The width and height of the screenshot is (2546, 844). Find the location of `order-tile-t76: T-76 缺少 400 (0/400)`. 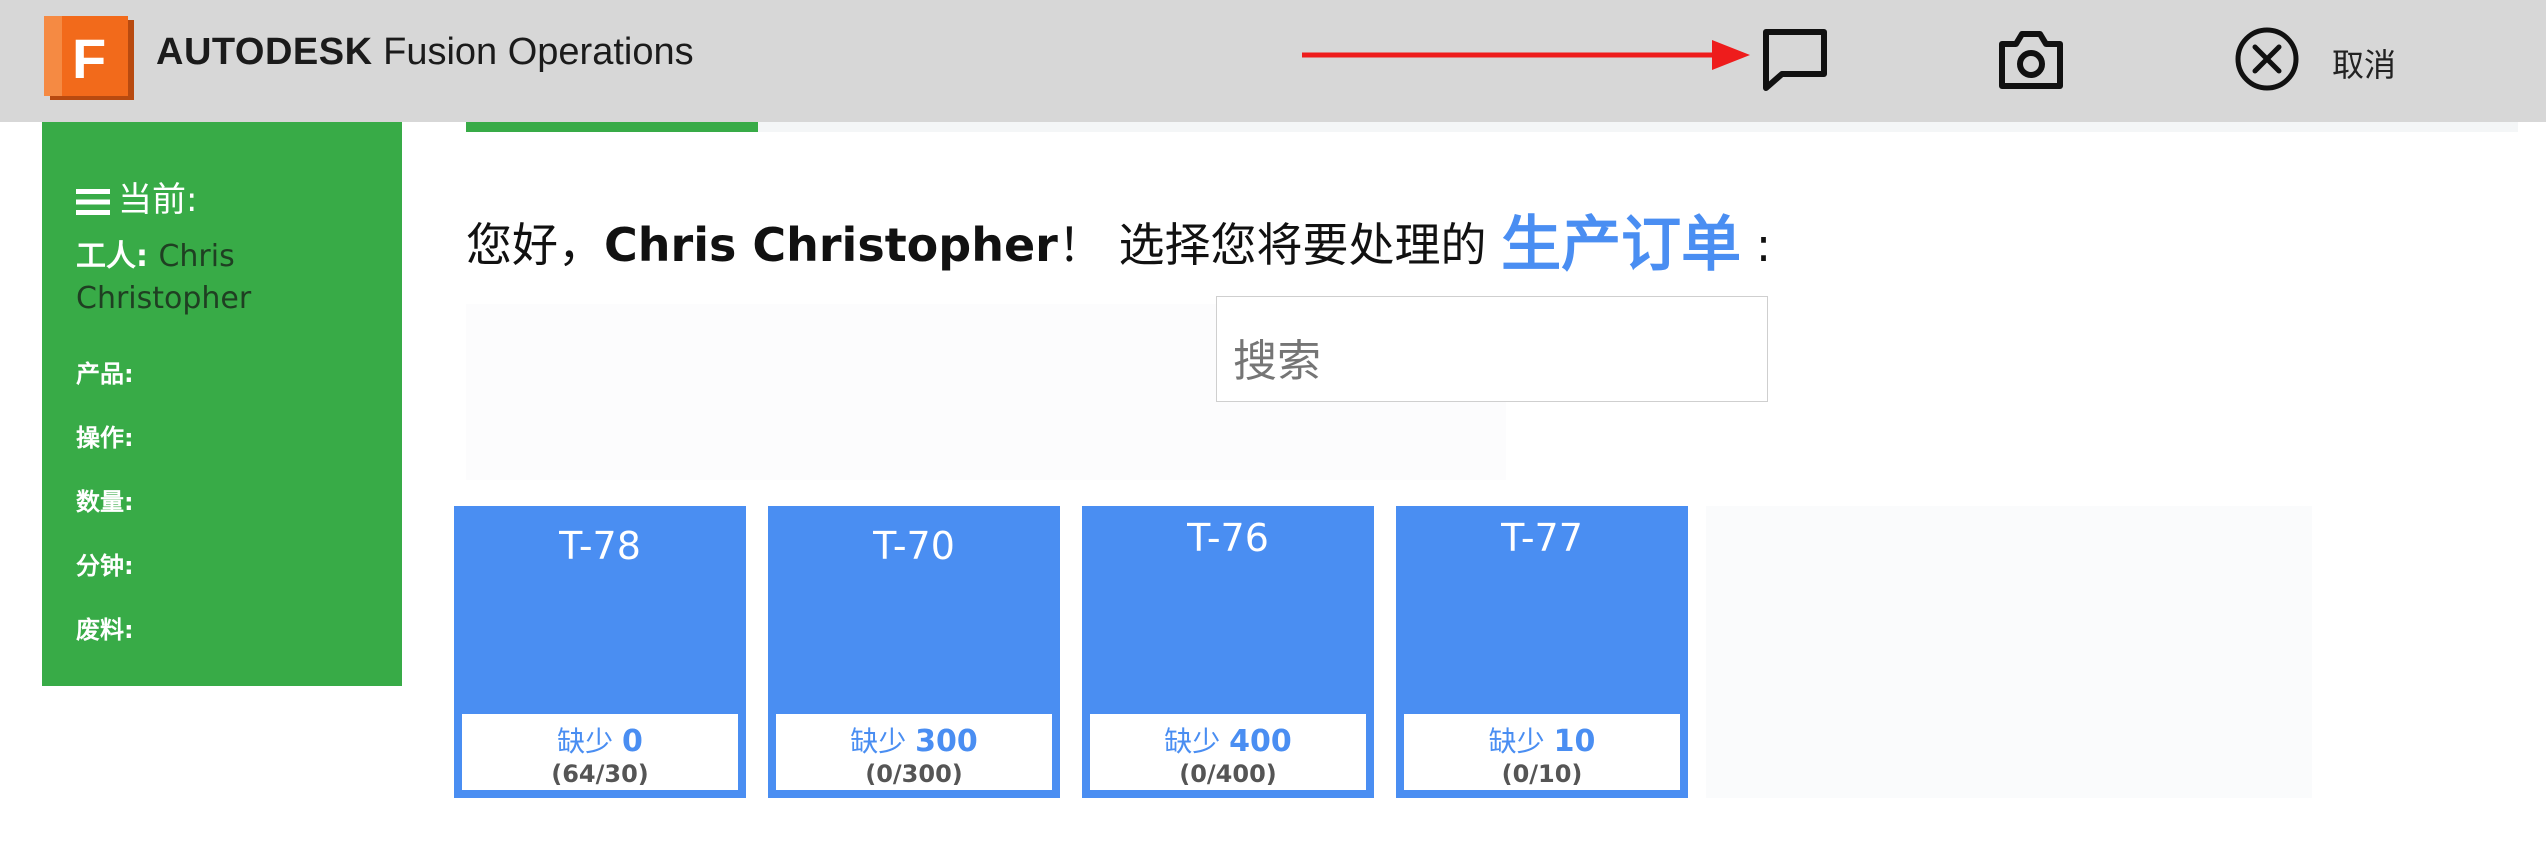

order-tile-t76: T-76 缺少 400 (0/400) is located at coordinates (1228, 652).